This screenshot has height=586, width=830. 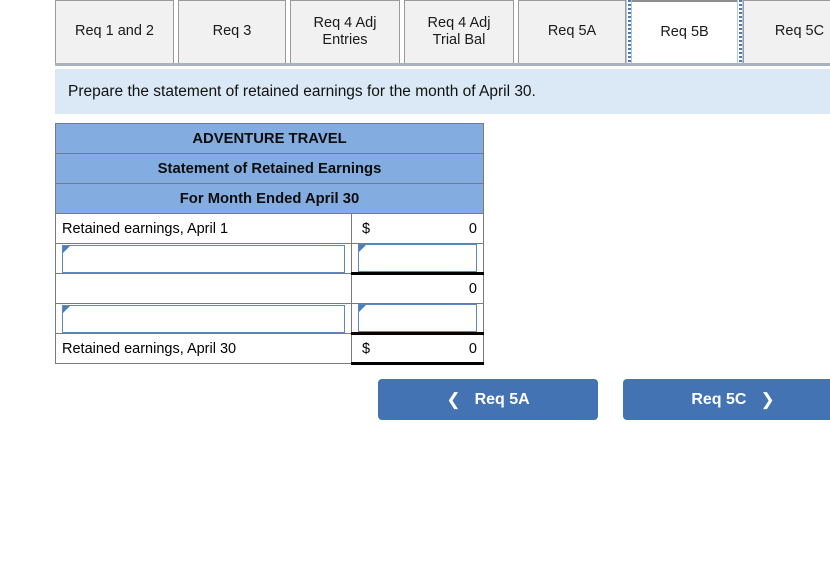 I want to click on table-header-row-company: ADVENTURE TRAVEL, so click(x=269, y=138).